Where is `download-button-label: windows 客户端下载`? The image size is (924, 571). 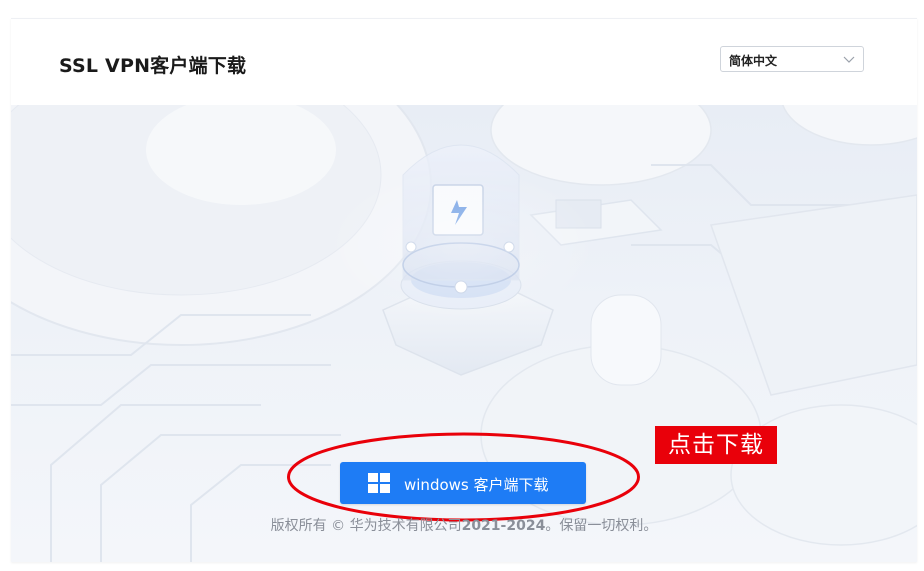
download-button-label: windows 客户端下载 is located at coordinates (476, 485).